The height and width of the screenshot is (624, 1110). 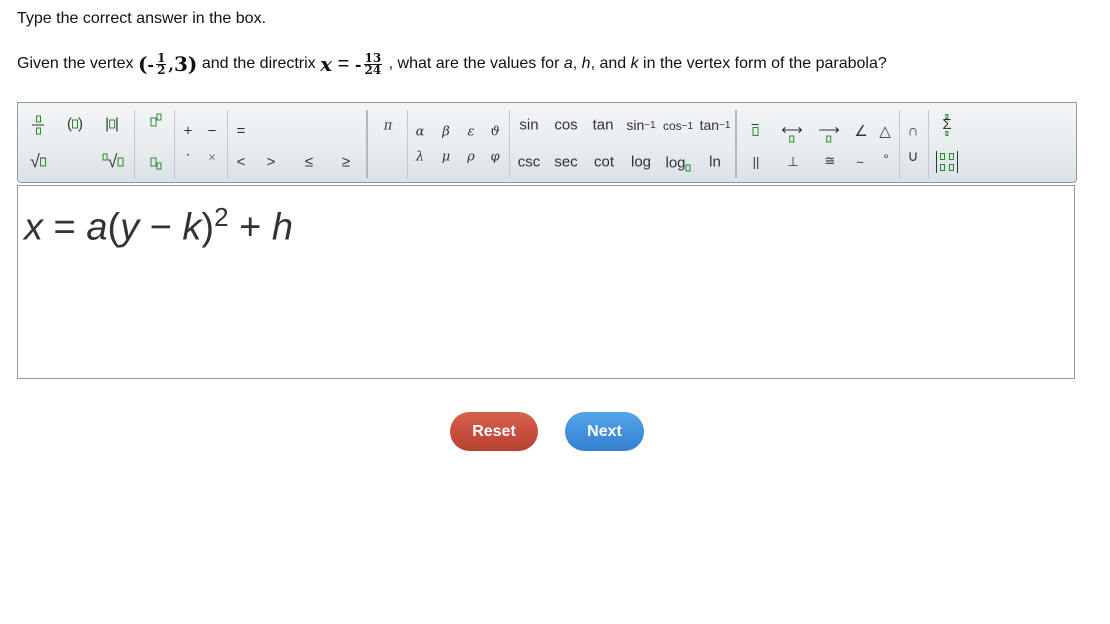 What do you see at coordinates (212, 157) in the screenshot?
I see `times-button: ×` at bounding box center [212, 157].